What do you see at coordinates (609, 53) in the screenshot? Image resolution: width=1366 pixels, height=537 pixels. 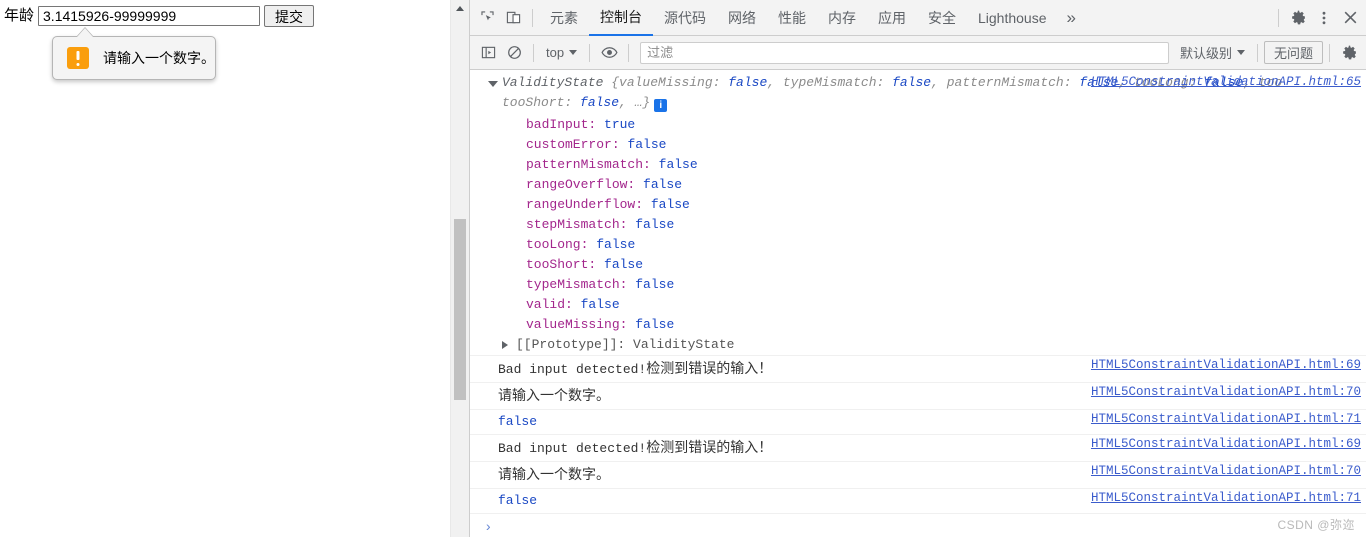 I see `live-expression-eye-icon` at bounding box center [609, 53].